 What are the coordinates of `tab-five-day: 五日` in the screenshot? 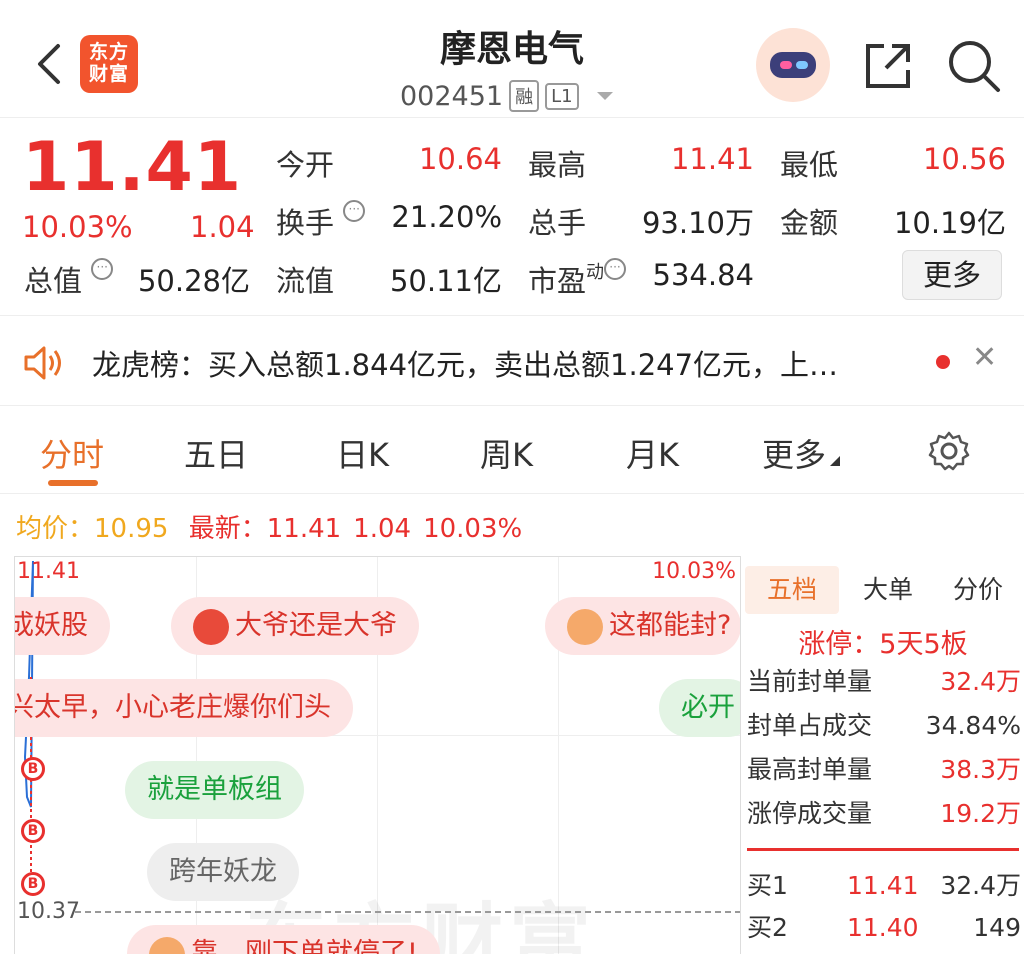 It's located at (216, 453).